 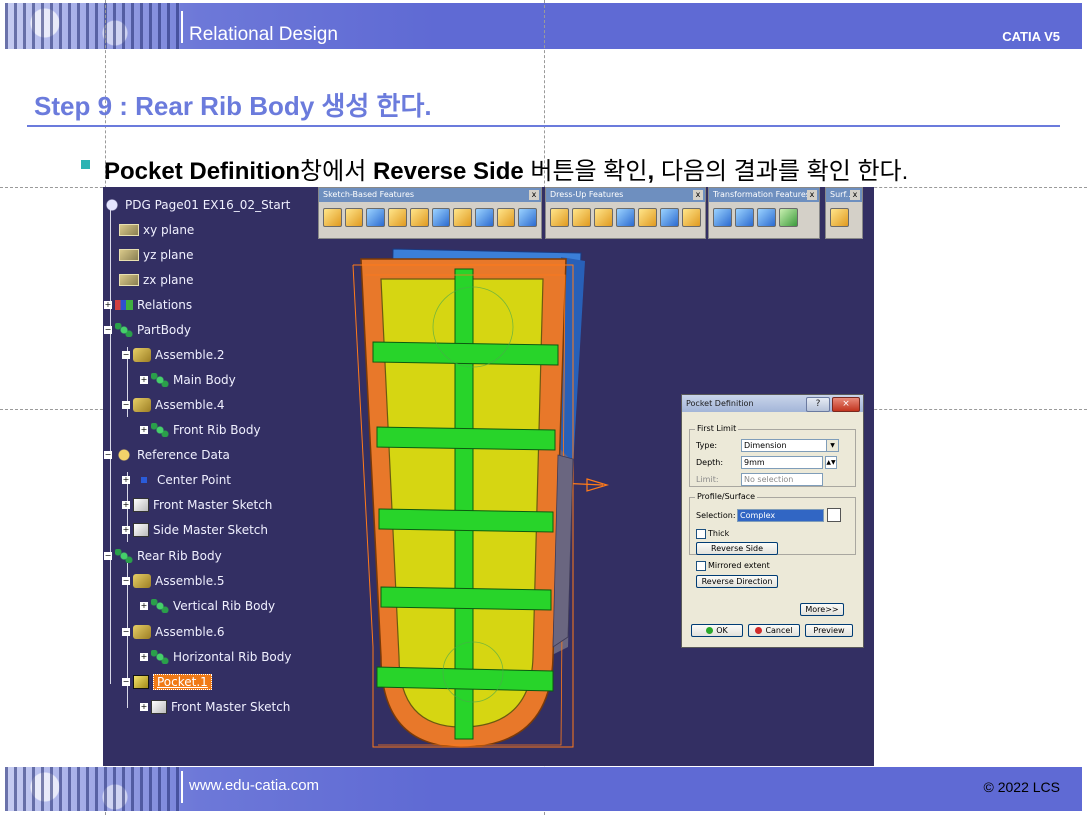 I want to click on rib-icon, so click(x=419, y=217).